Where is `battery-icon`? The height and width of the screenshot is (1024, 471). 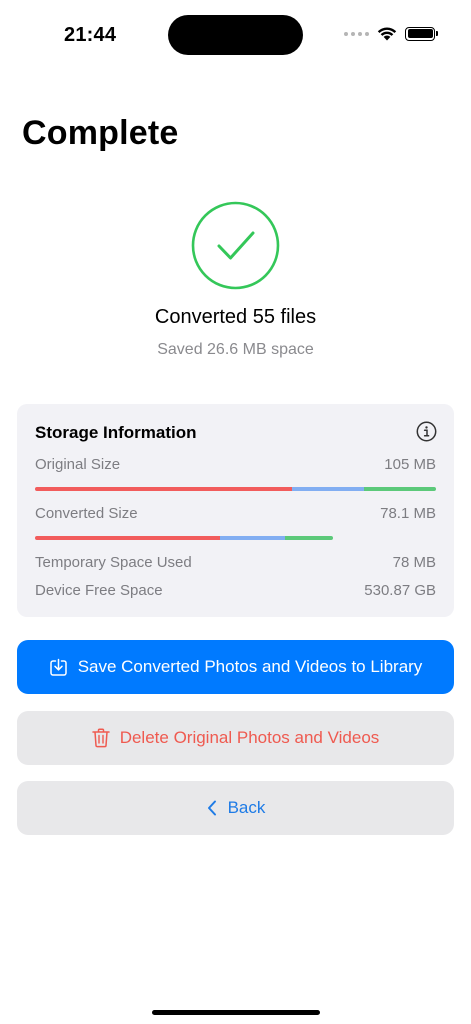
battery-icon is located at coordinates (421, 33).